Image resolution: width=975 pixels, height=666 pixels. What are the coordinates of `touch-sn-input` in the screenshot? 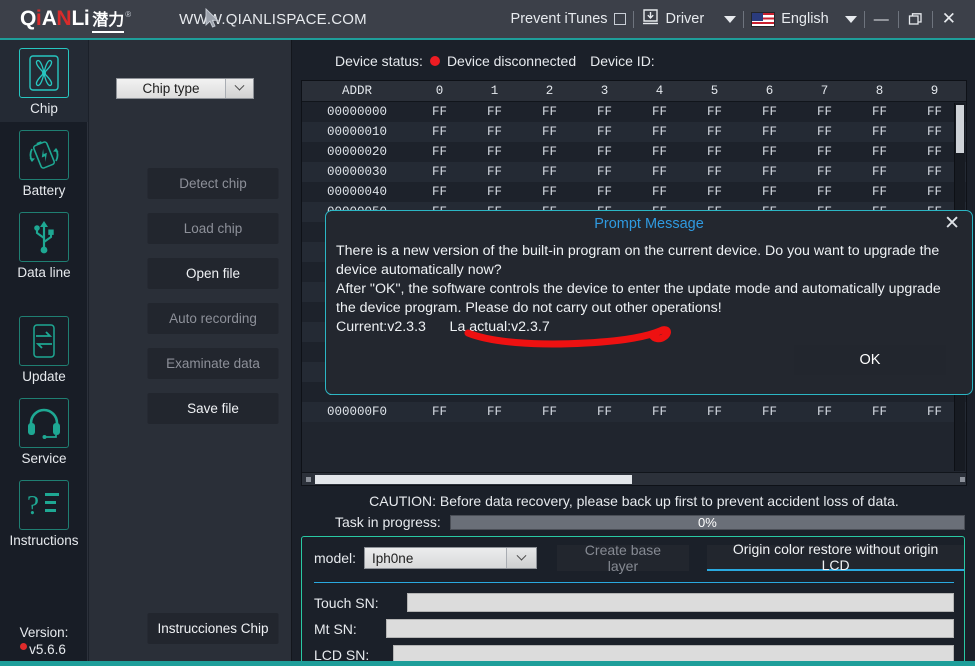 It's located at (680, 602).